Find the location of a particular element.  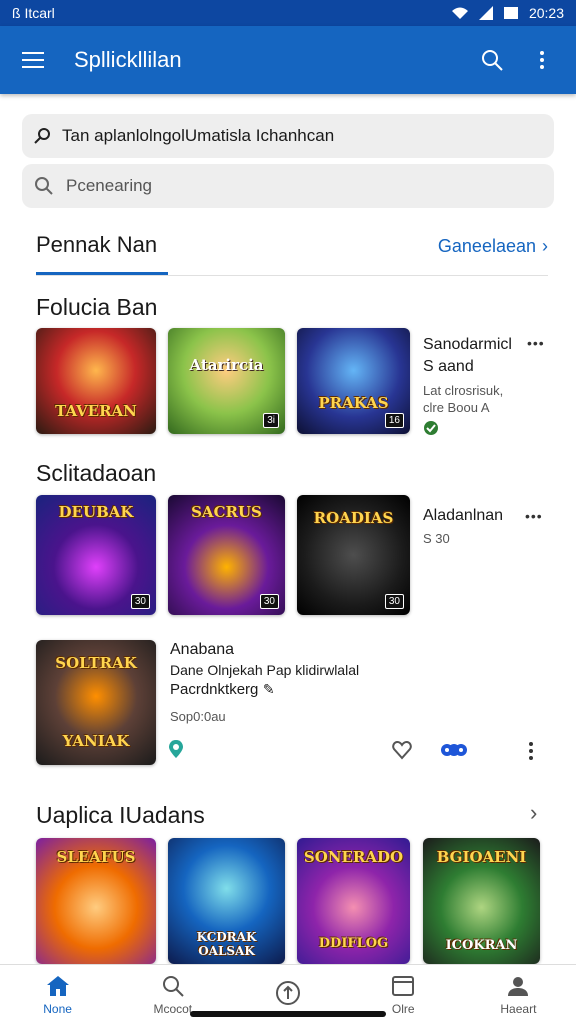

home-icon is located at coordinates (57, 986).